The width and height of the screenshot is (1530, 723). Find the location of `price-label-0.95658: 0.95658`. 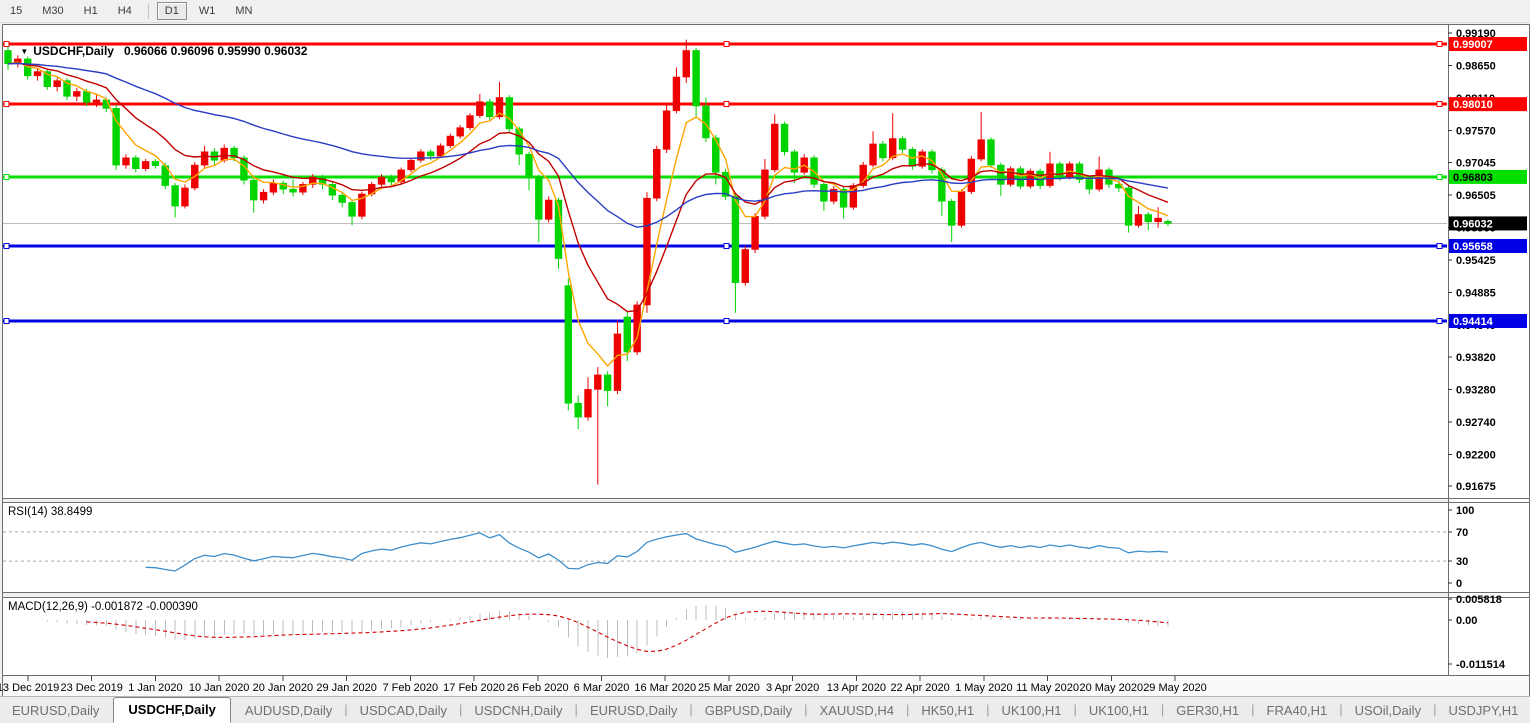

price-label-0.95658: 0.95658 is located at coordinates (1488, 245).